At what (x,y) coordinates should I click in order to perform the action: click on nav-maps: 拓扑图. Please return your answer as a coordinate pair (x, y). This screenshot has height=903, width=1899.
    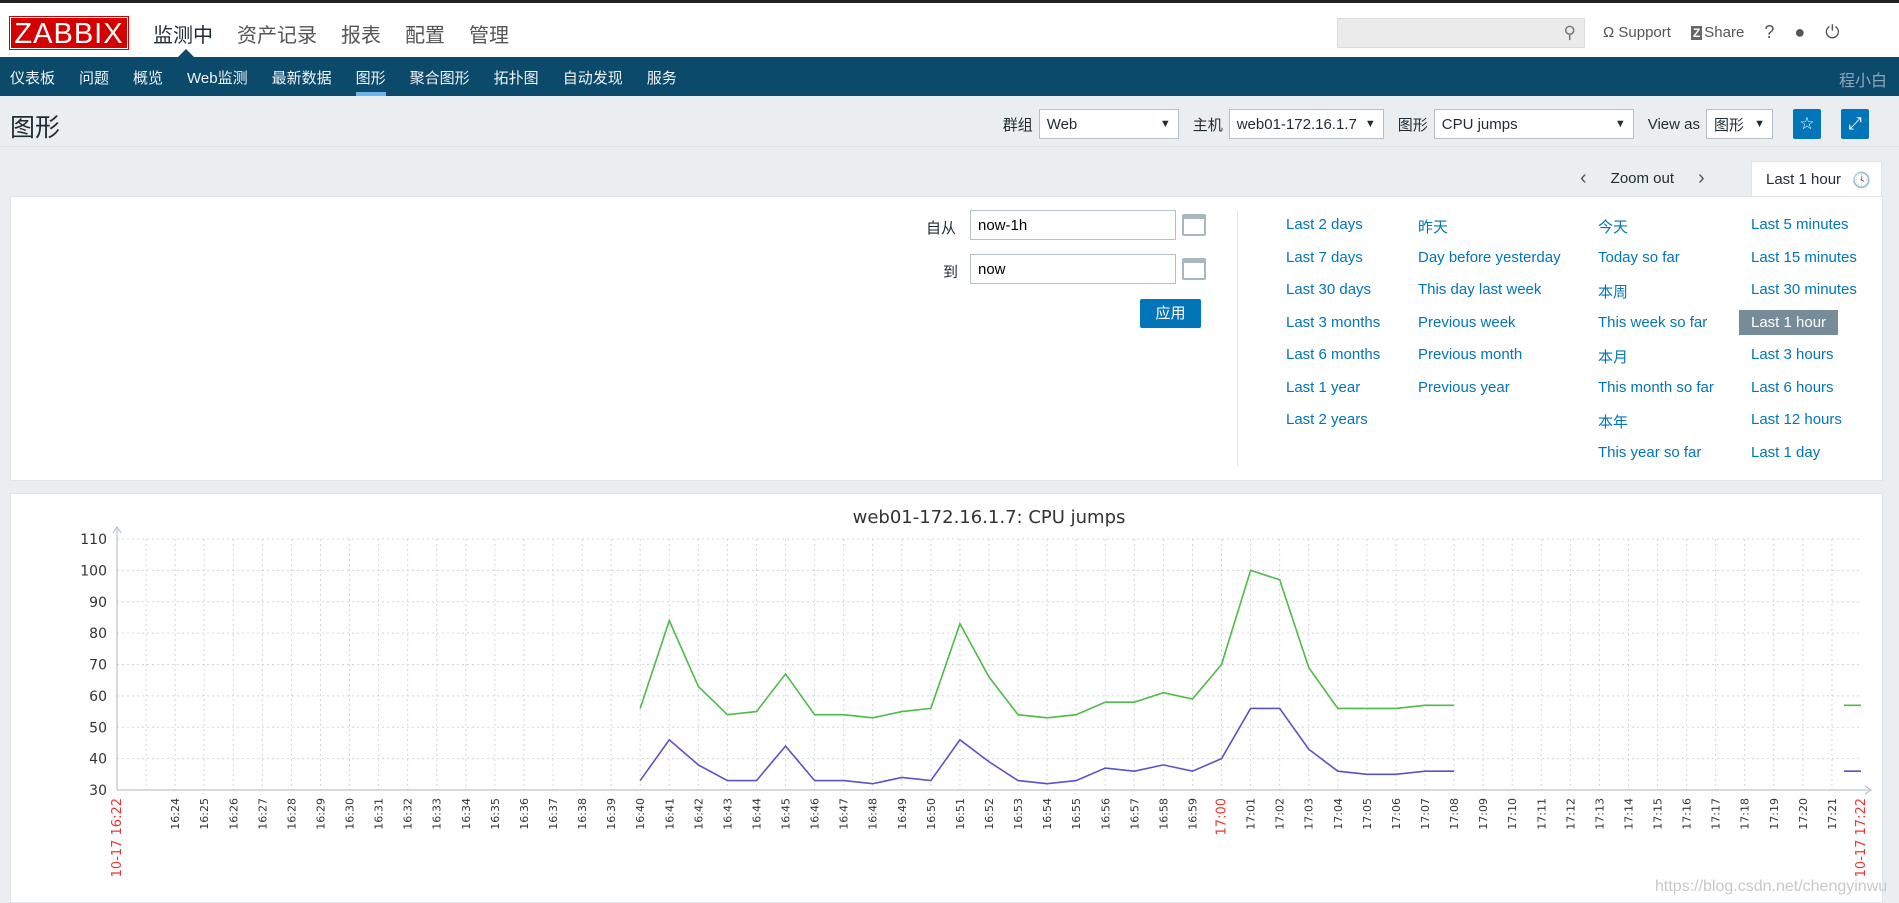
    Looking at the image, I should click on (516, 81).